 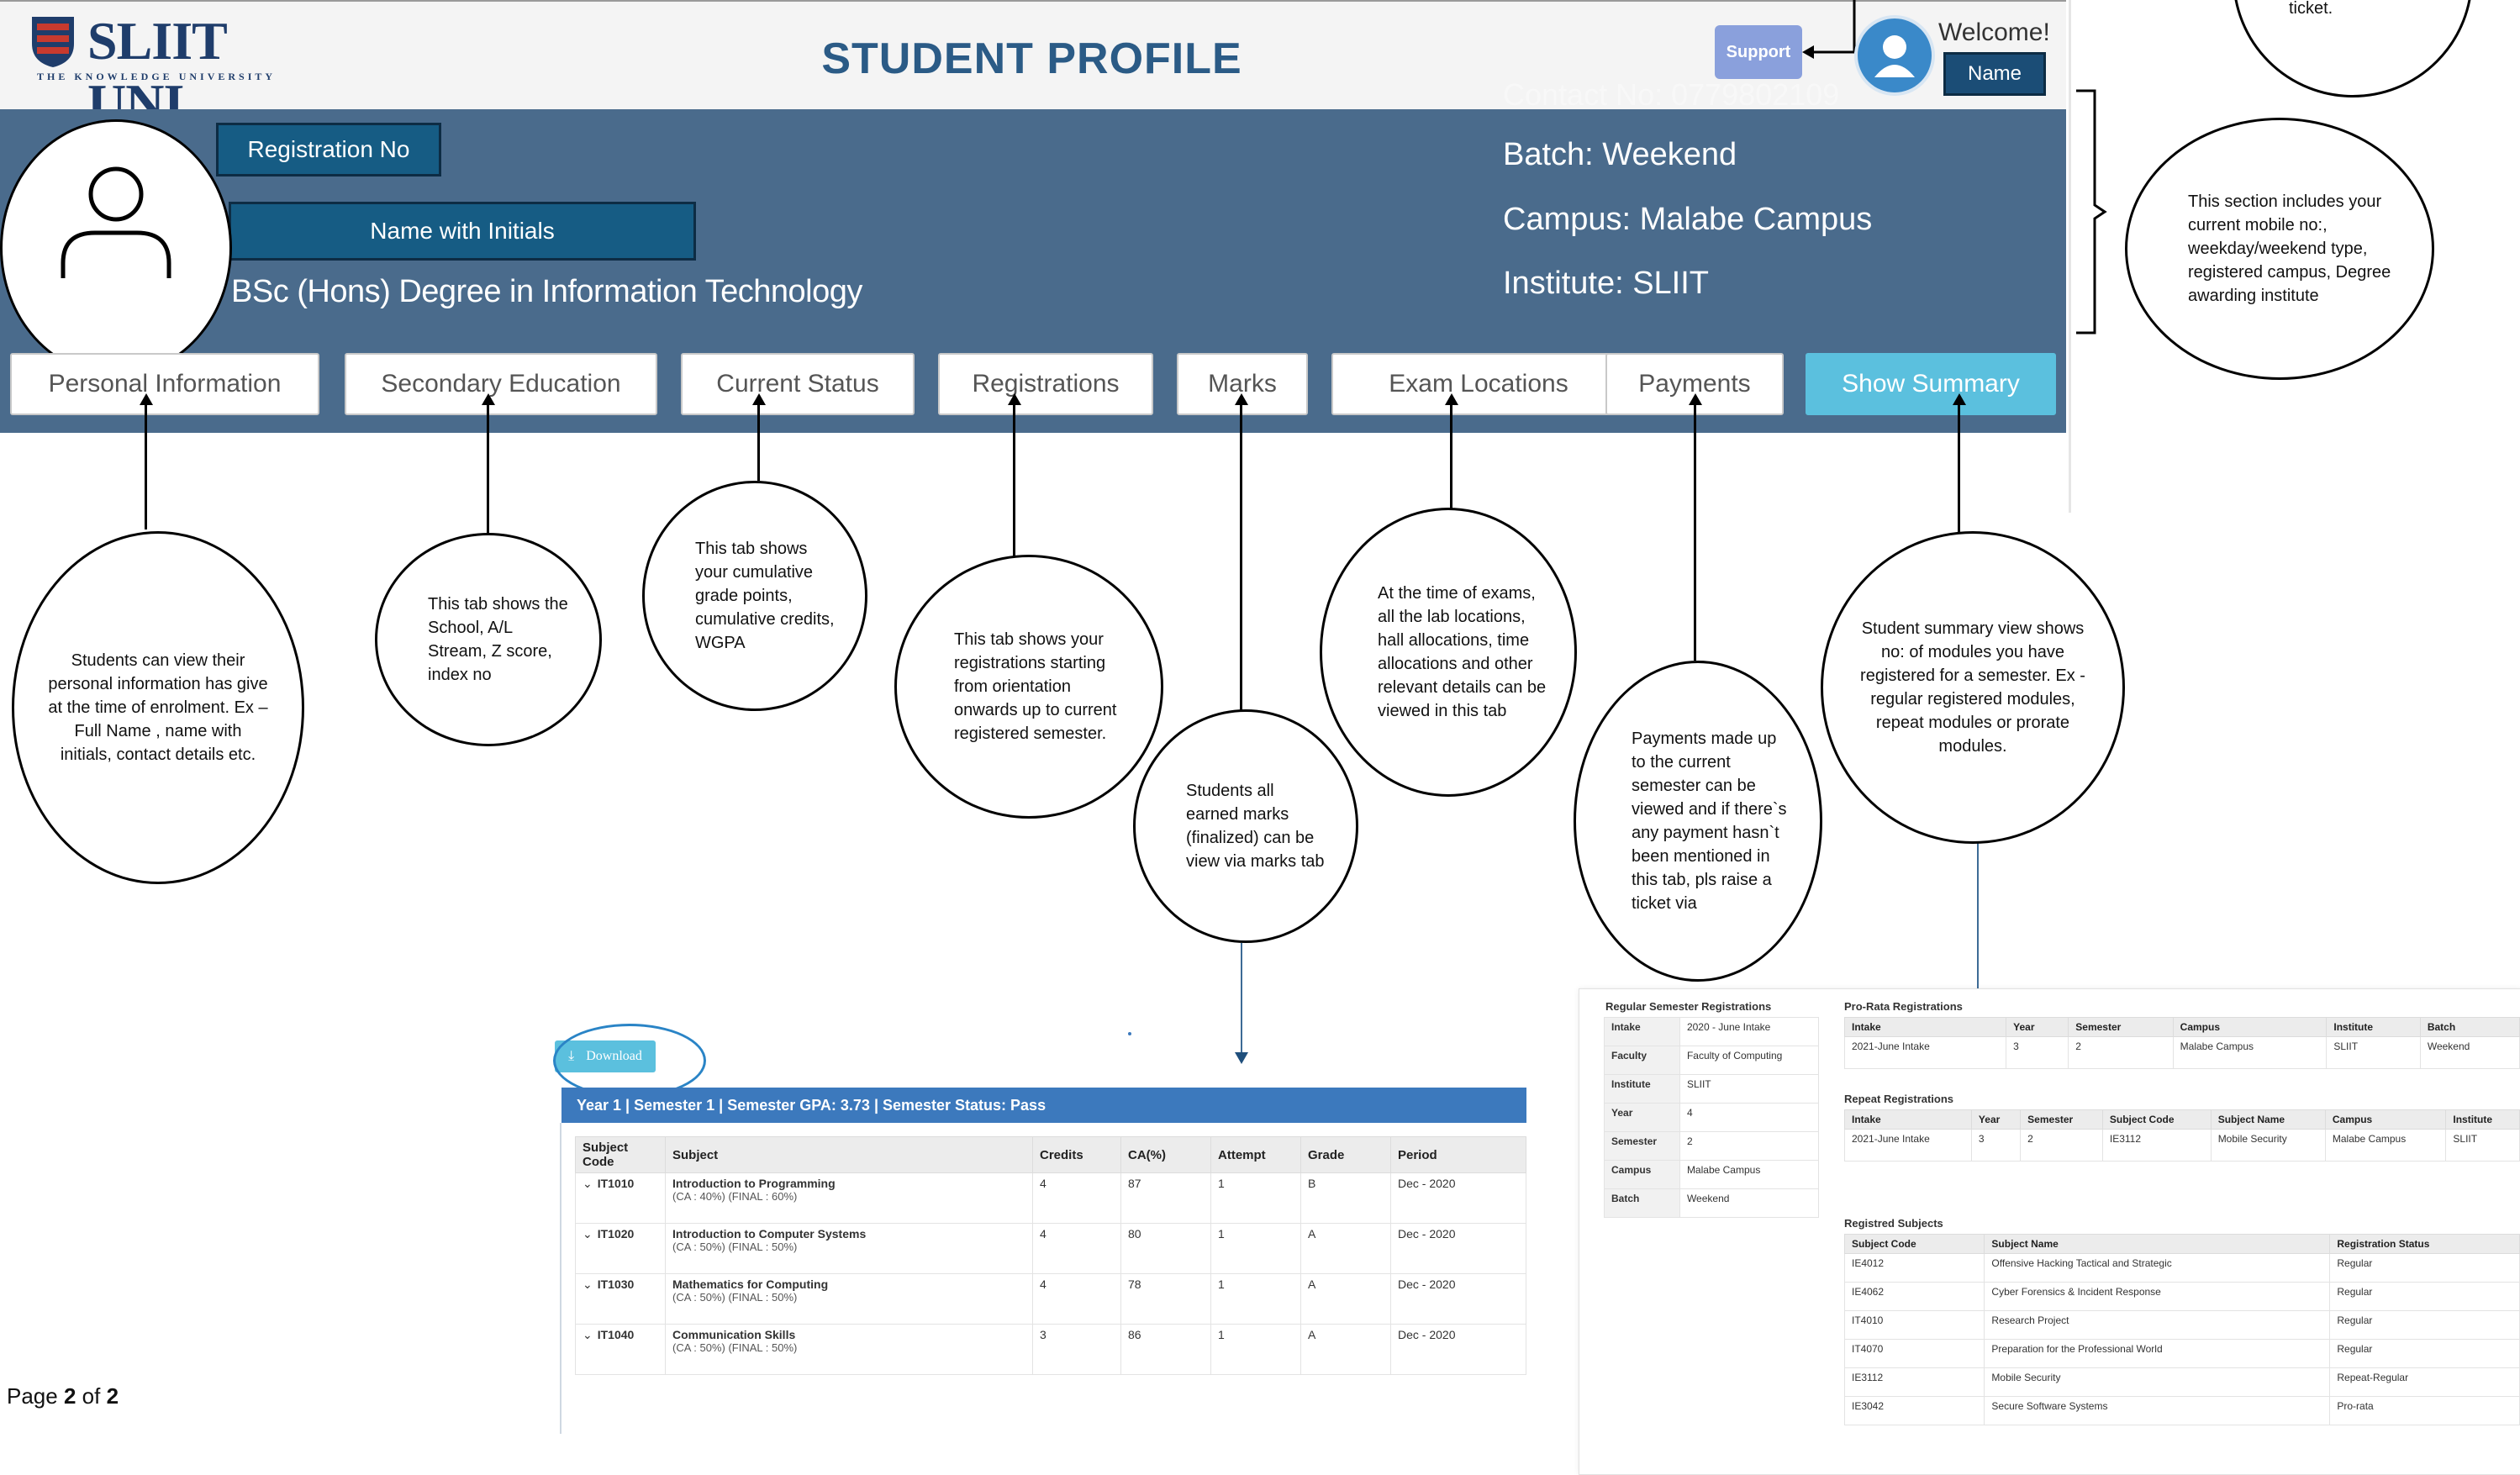 I want to click on table-cell: IT4070, so click(x=1914, y=1353).